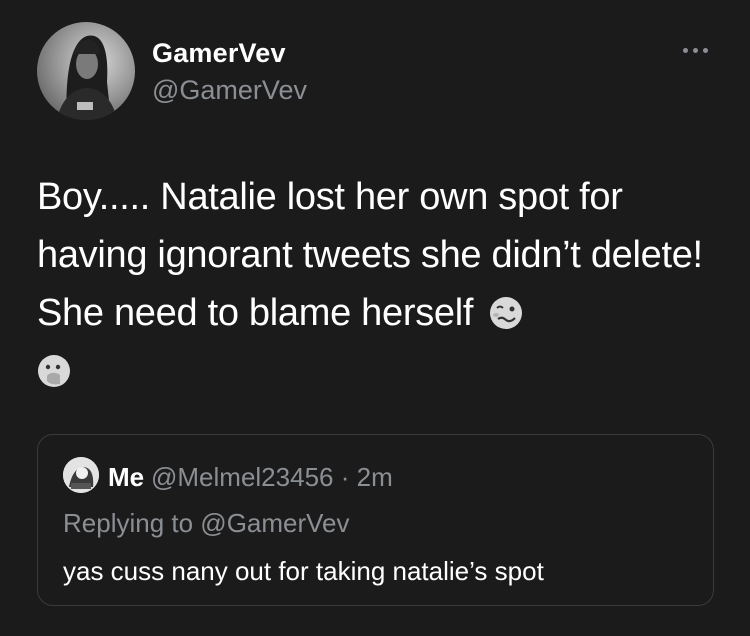 This screenshot has width=750, height=636. What do you see at coordinates (87, 77) in the screenshot?
I see `author-avatar-image` at bounding box center [87, 77].